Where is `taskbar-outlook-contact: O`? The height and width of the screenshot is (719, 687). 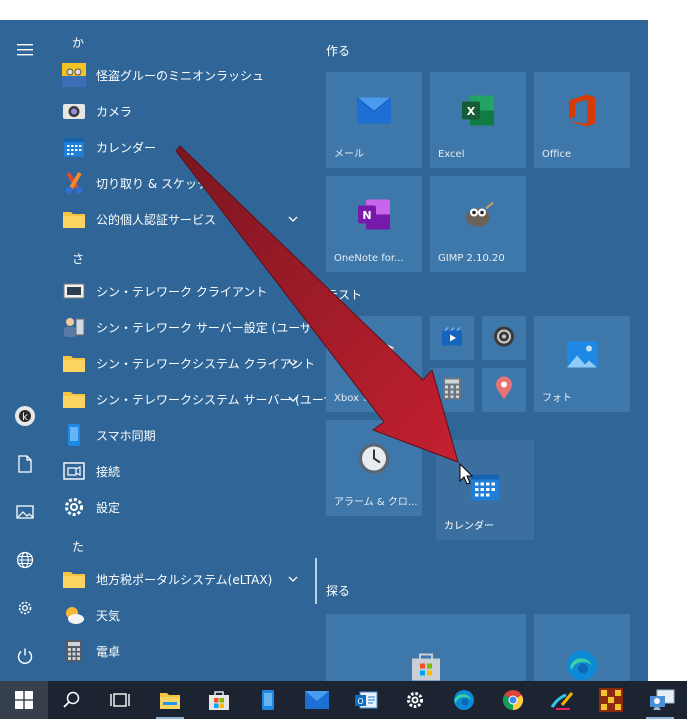
taskbar-outlook-contact: O is located at coordinates (366, 700).